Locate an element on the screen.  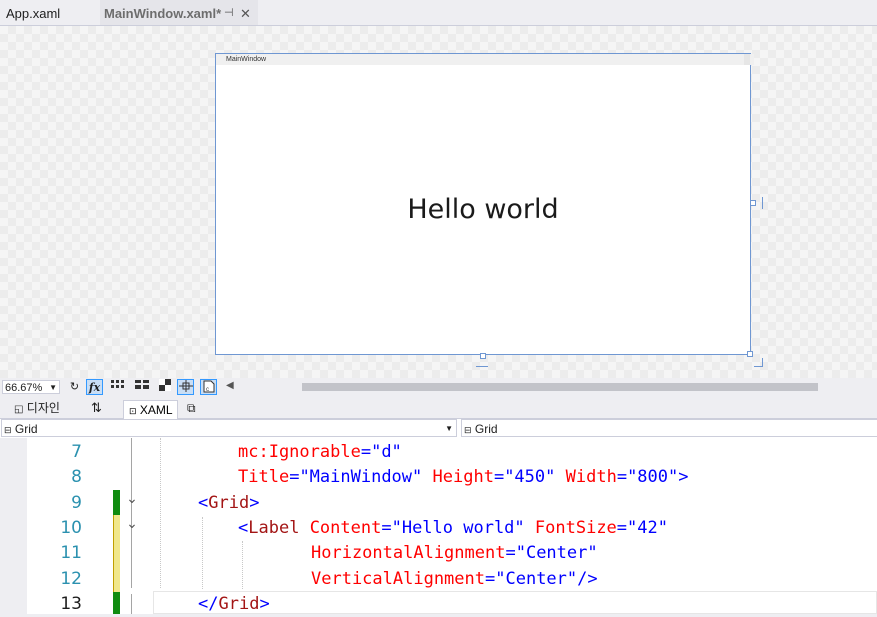
line-number: 13 is located at coordinates (71, 604).